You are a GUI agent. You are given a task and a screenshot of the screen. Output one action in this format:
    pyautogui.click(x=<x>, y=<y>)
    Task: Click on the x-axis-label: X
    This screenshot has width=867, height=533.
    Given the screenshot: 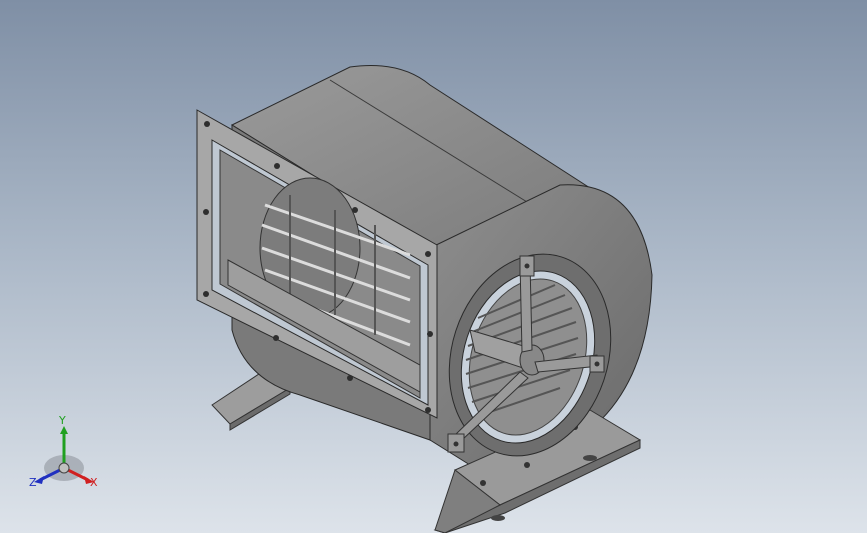 What is the action you would take?
    pyautogui.click(x=94, y=482)
    